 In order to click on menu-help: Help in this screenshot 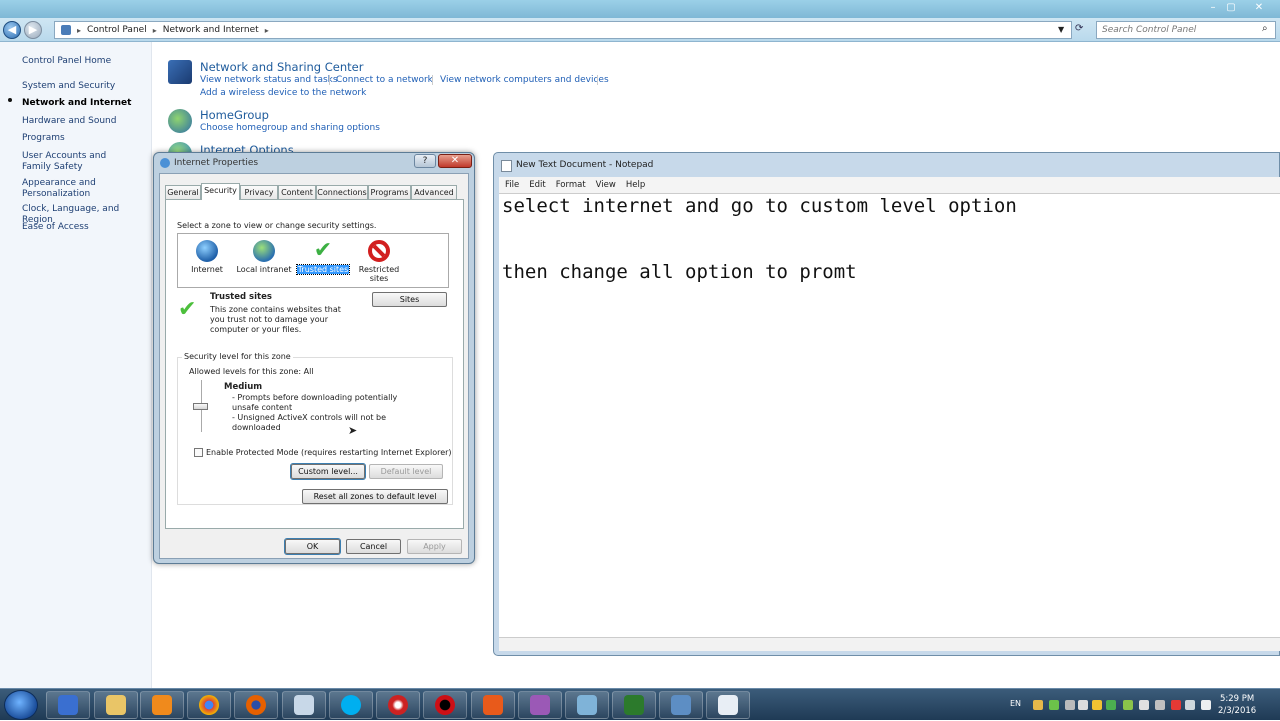, I will do `click(635, 185)`.